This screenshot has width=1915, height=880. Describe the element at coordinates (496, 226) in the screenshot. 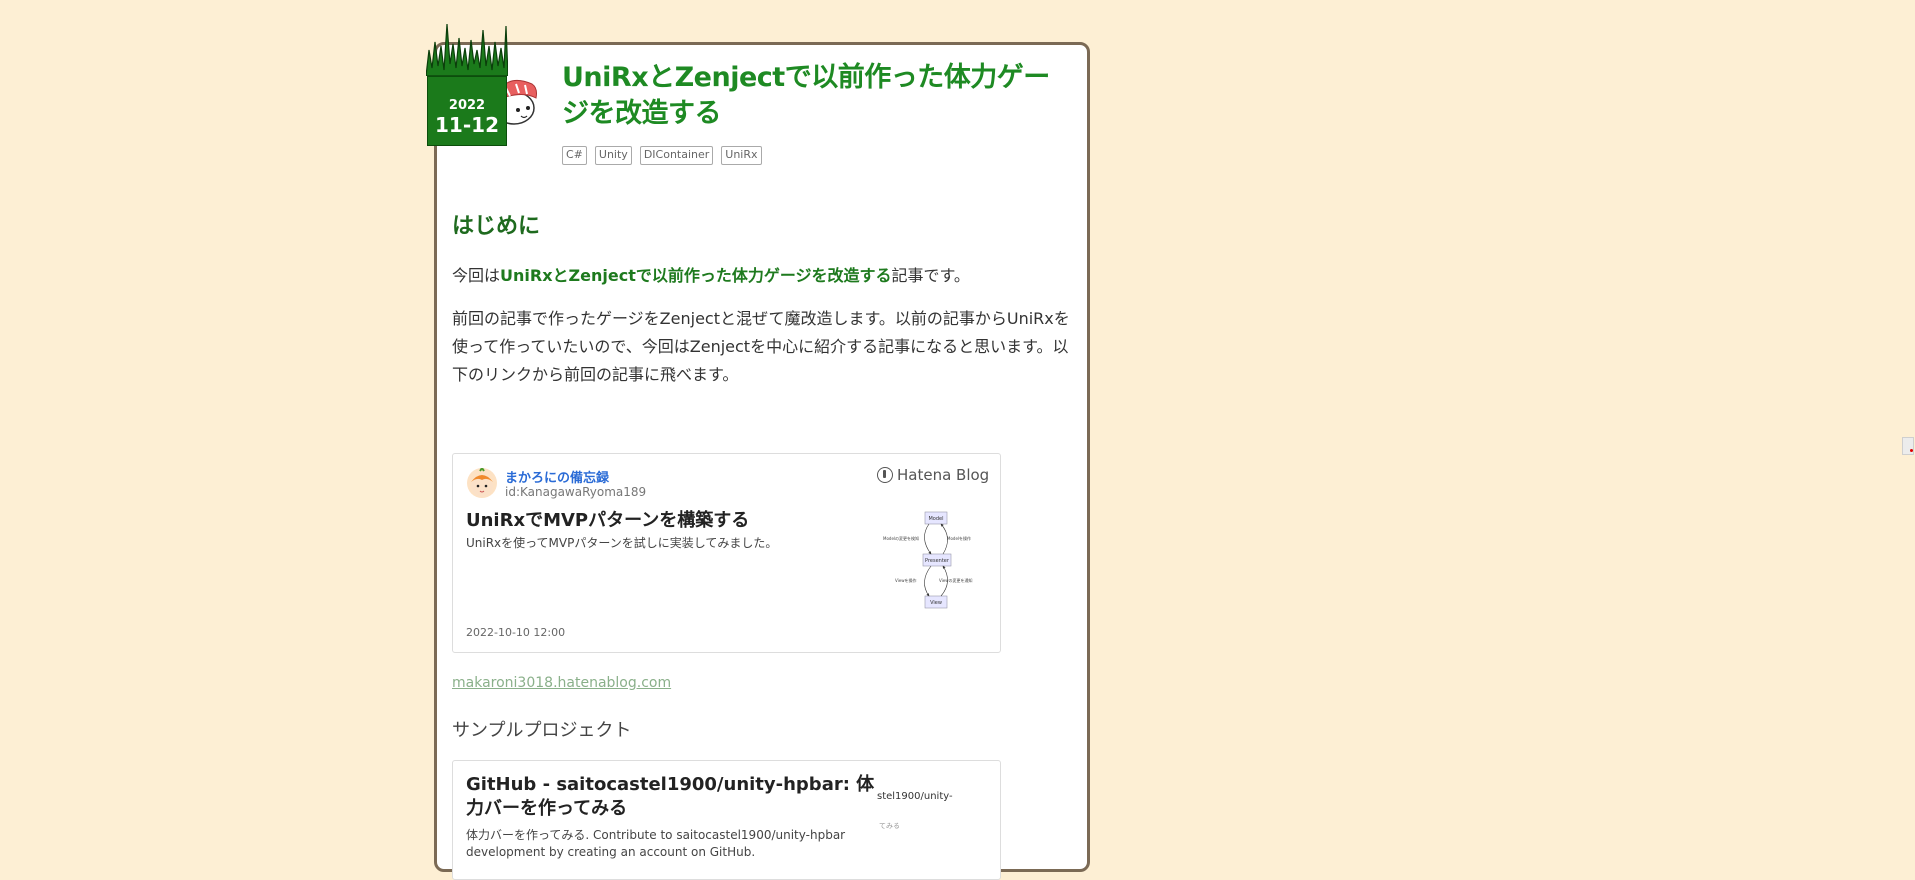

I see `section-heading-intro: はじめに` at that location.